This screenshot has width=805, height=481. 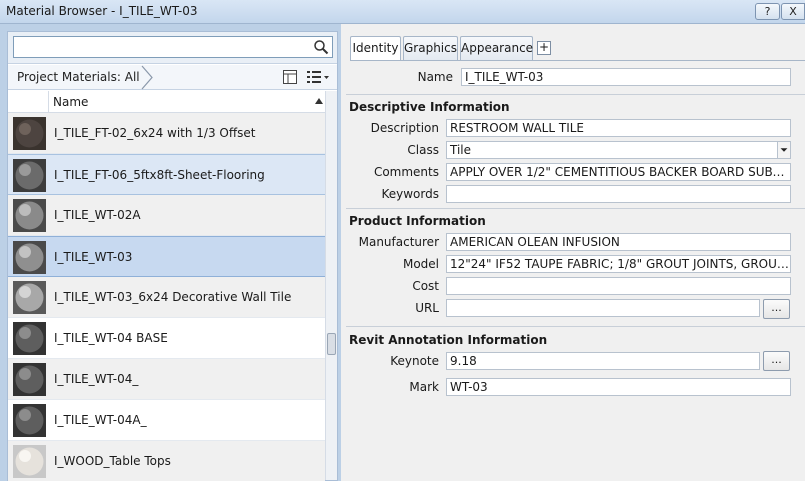 I want to click on list-item: I_TILE_WT-04A_, so click(x=166, y=420).